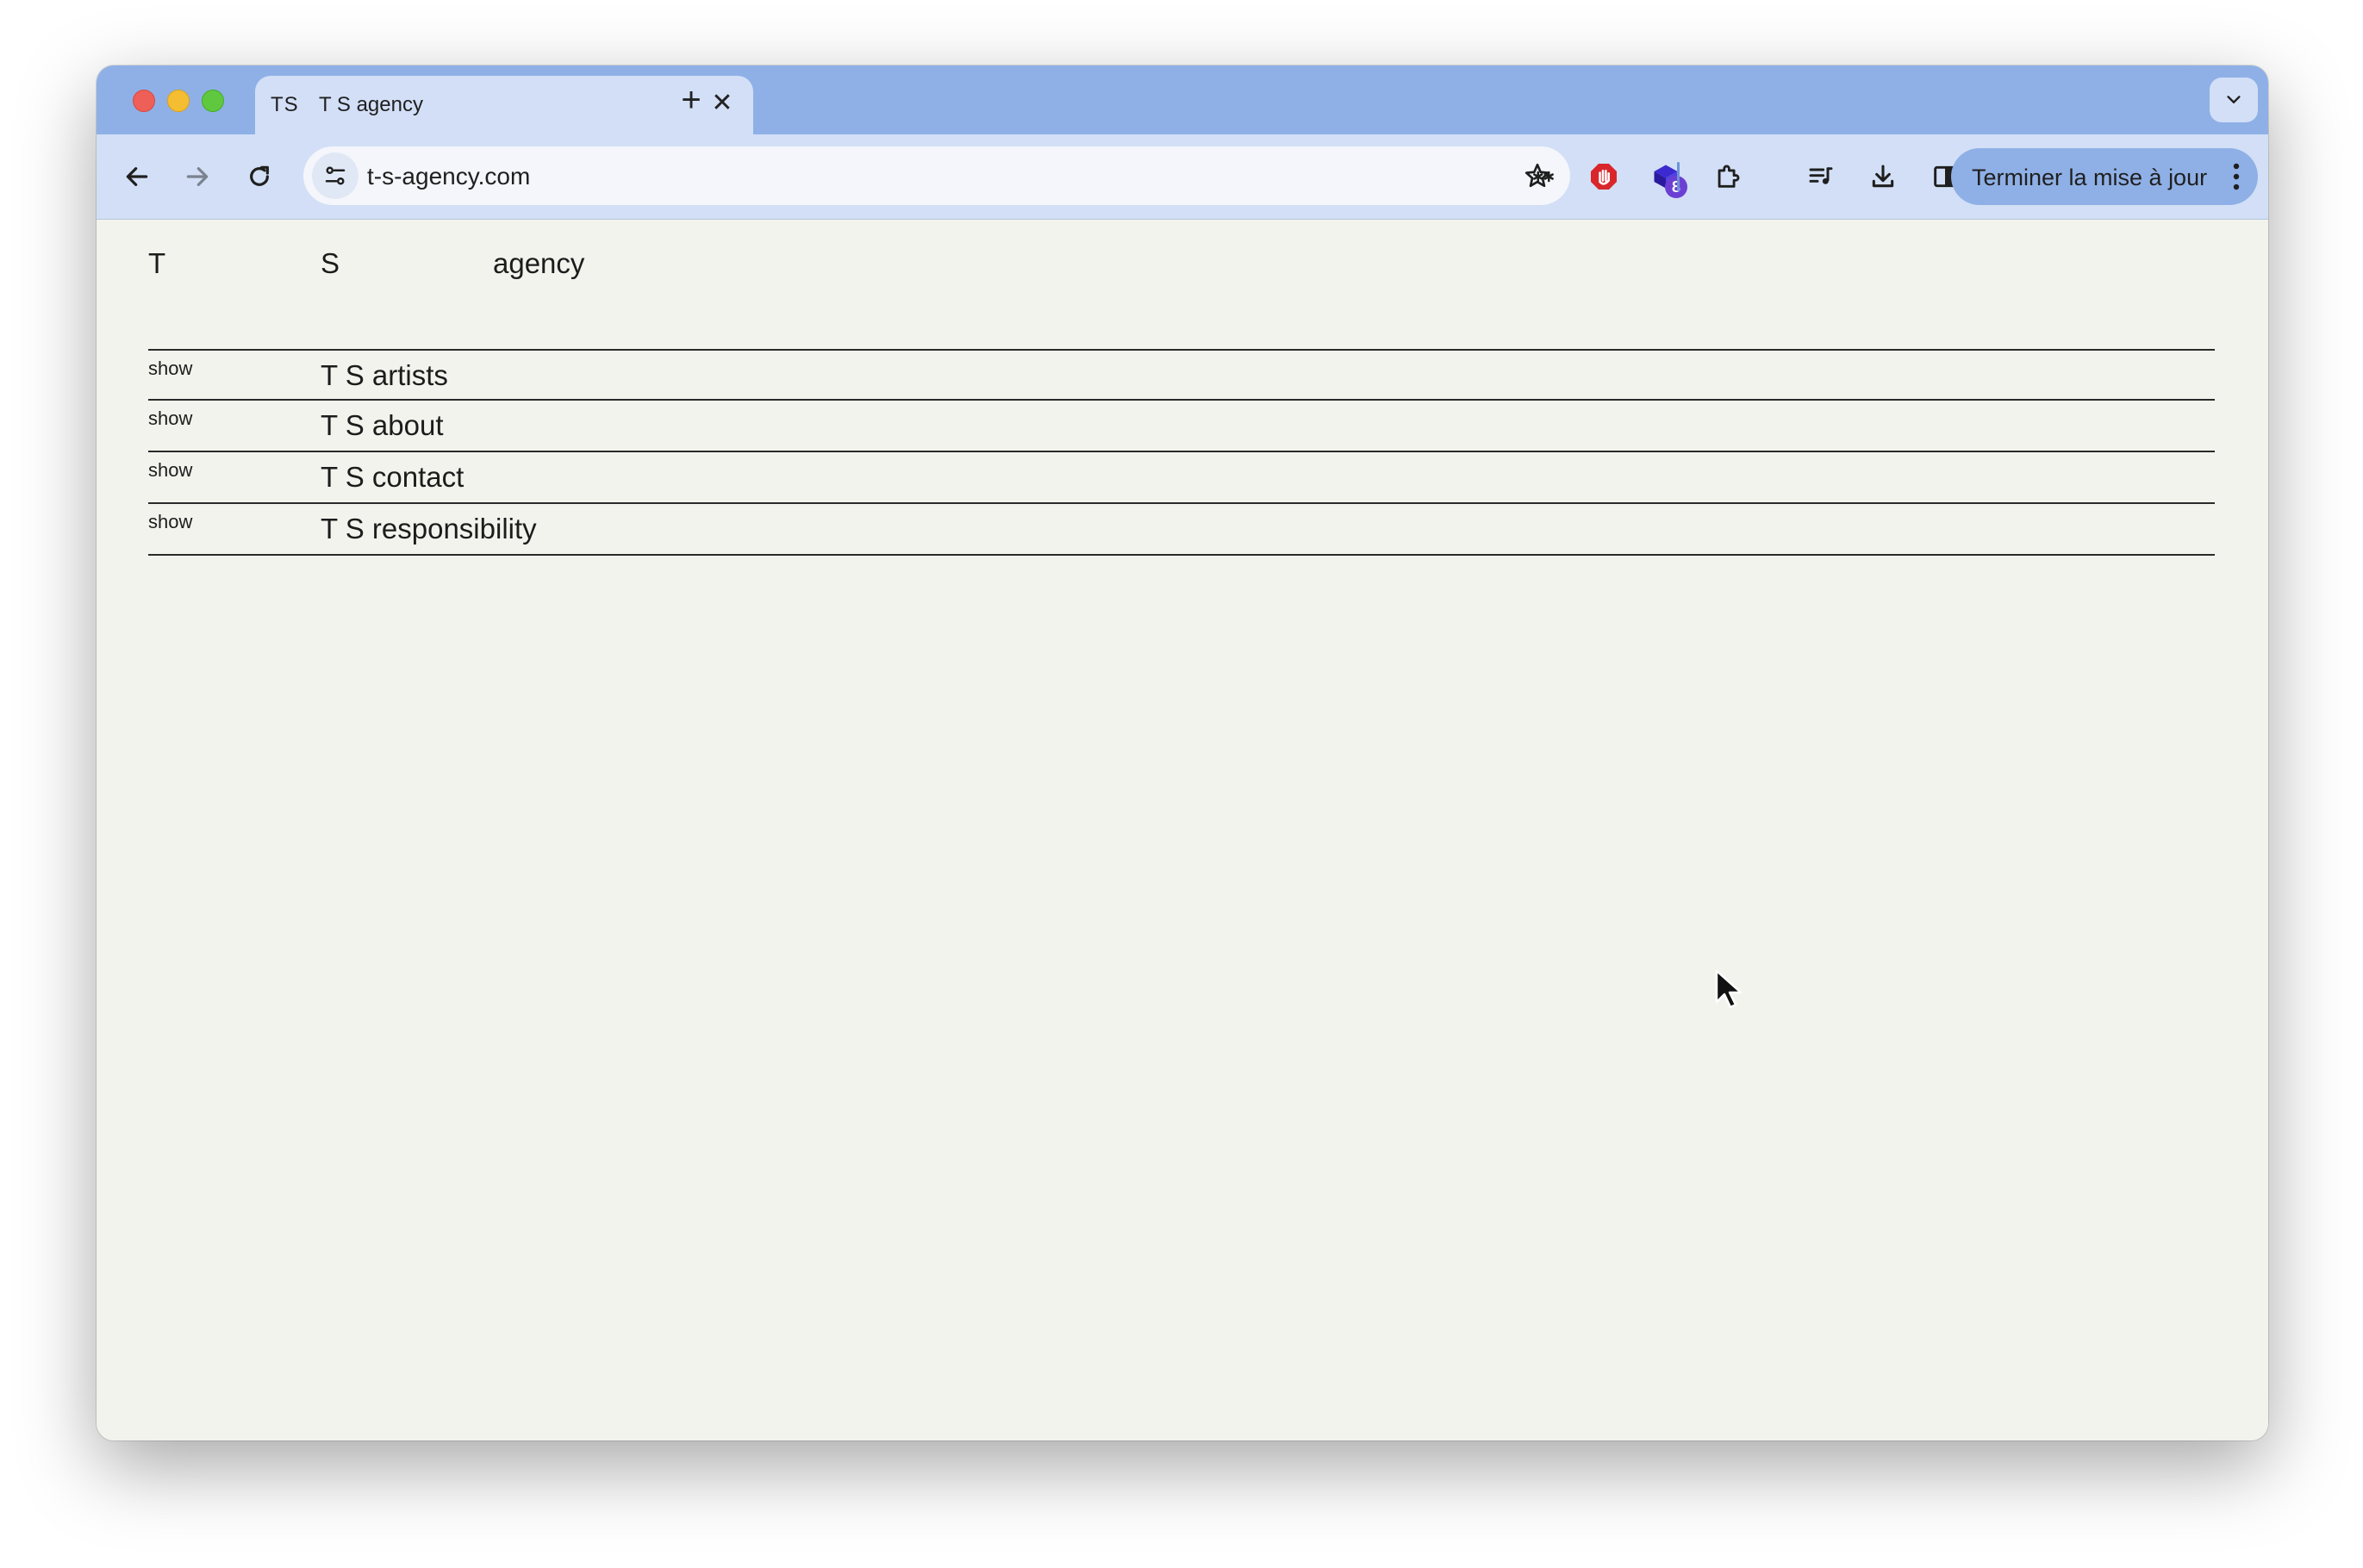  What do you see at coordinates (178, 101) in the screenshot?
I see `minimize-window-button` at bounding box center [178, 101].